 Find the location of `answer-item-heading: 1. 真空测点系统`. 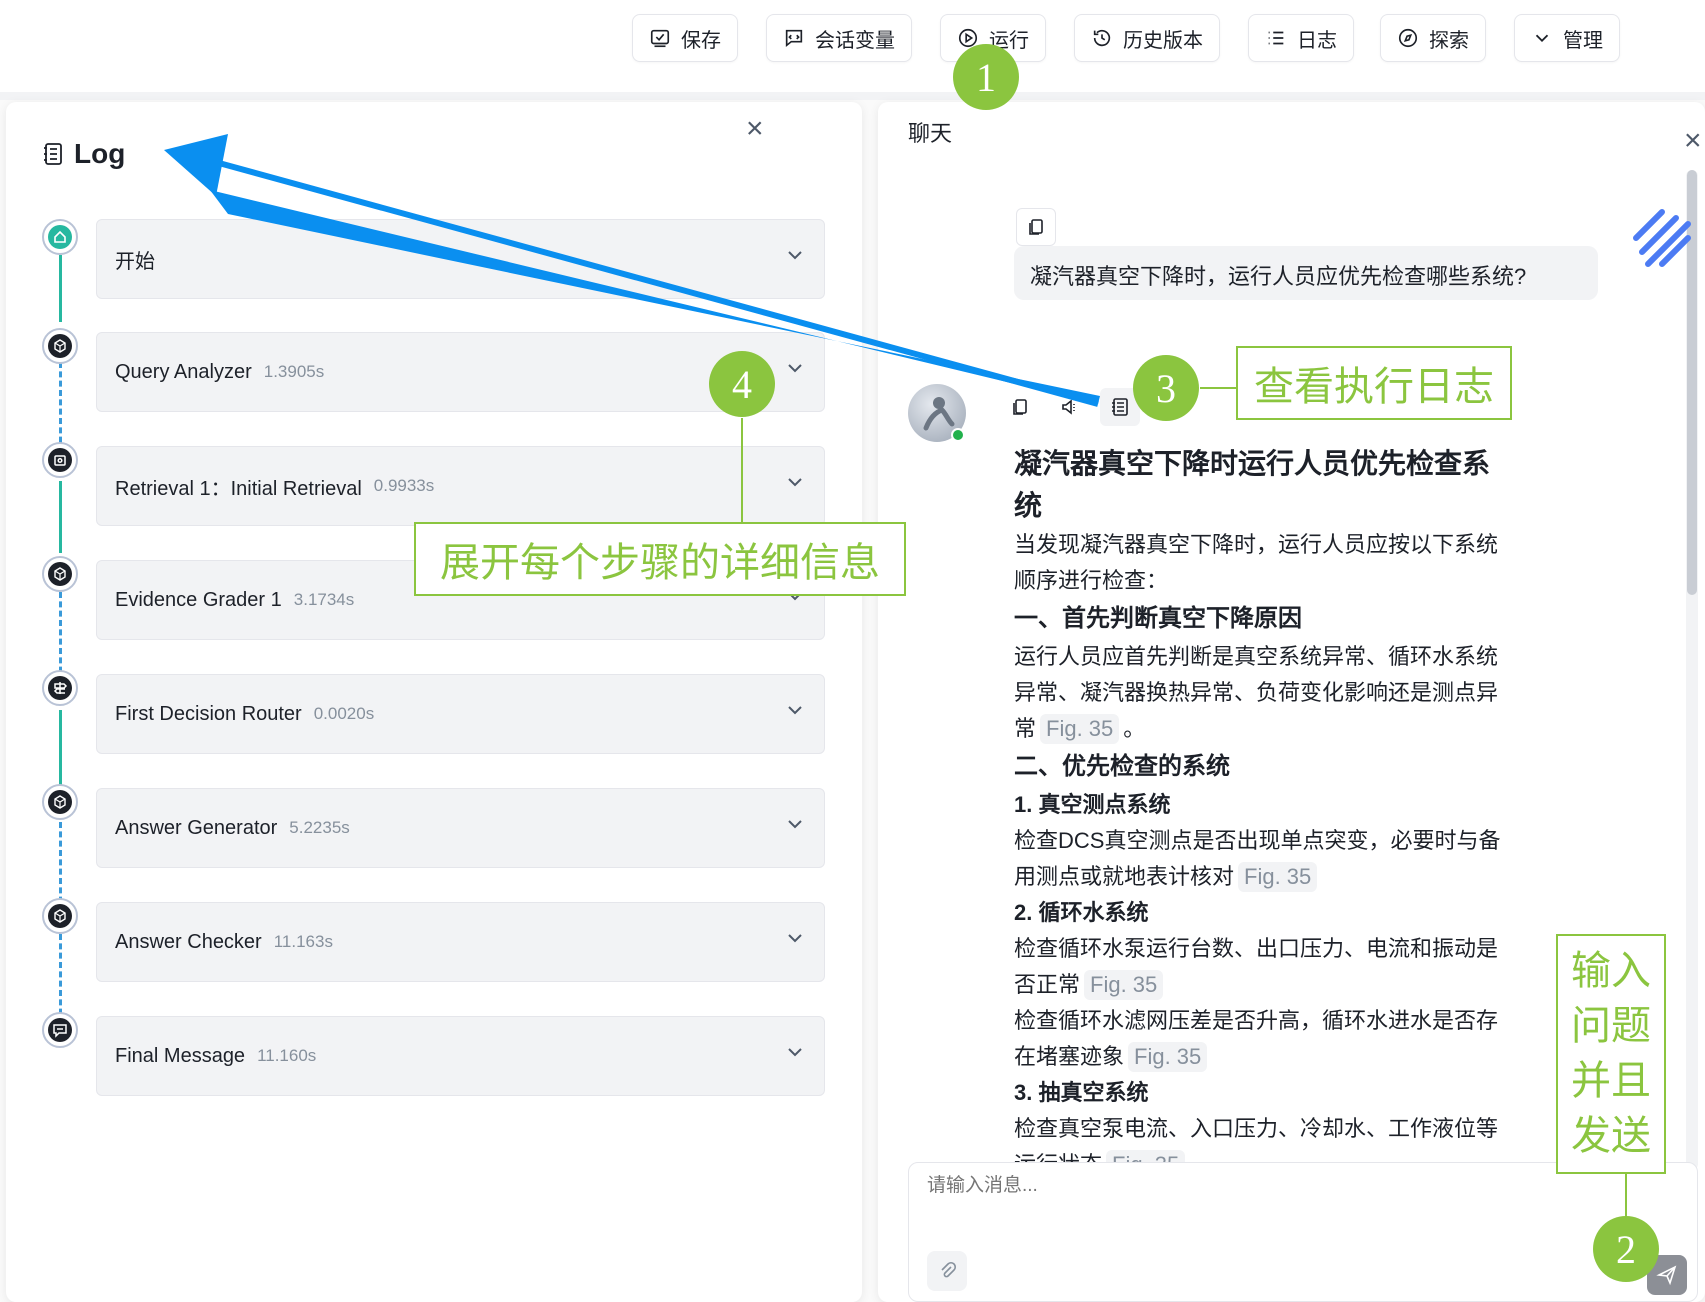

answer-item-heading: 1. 真空测点系统 is located at coordinates (1092, 804).